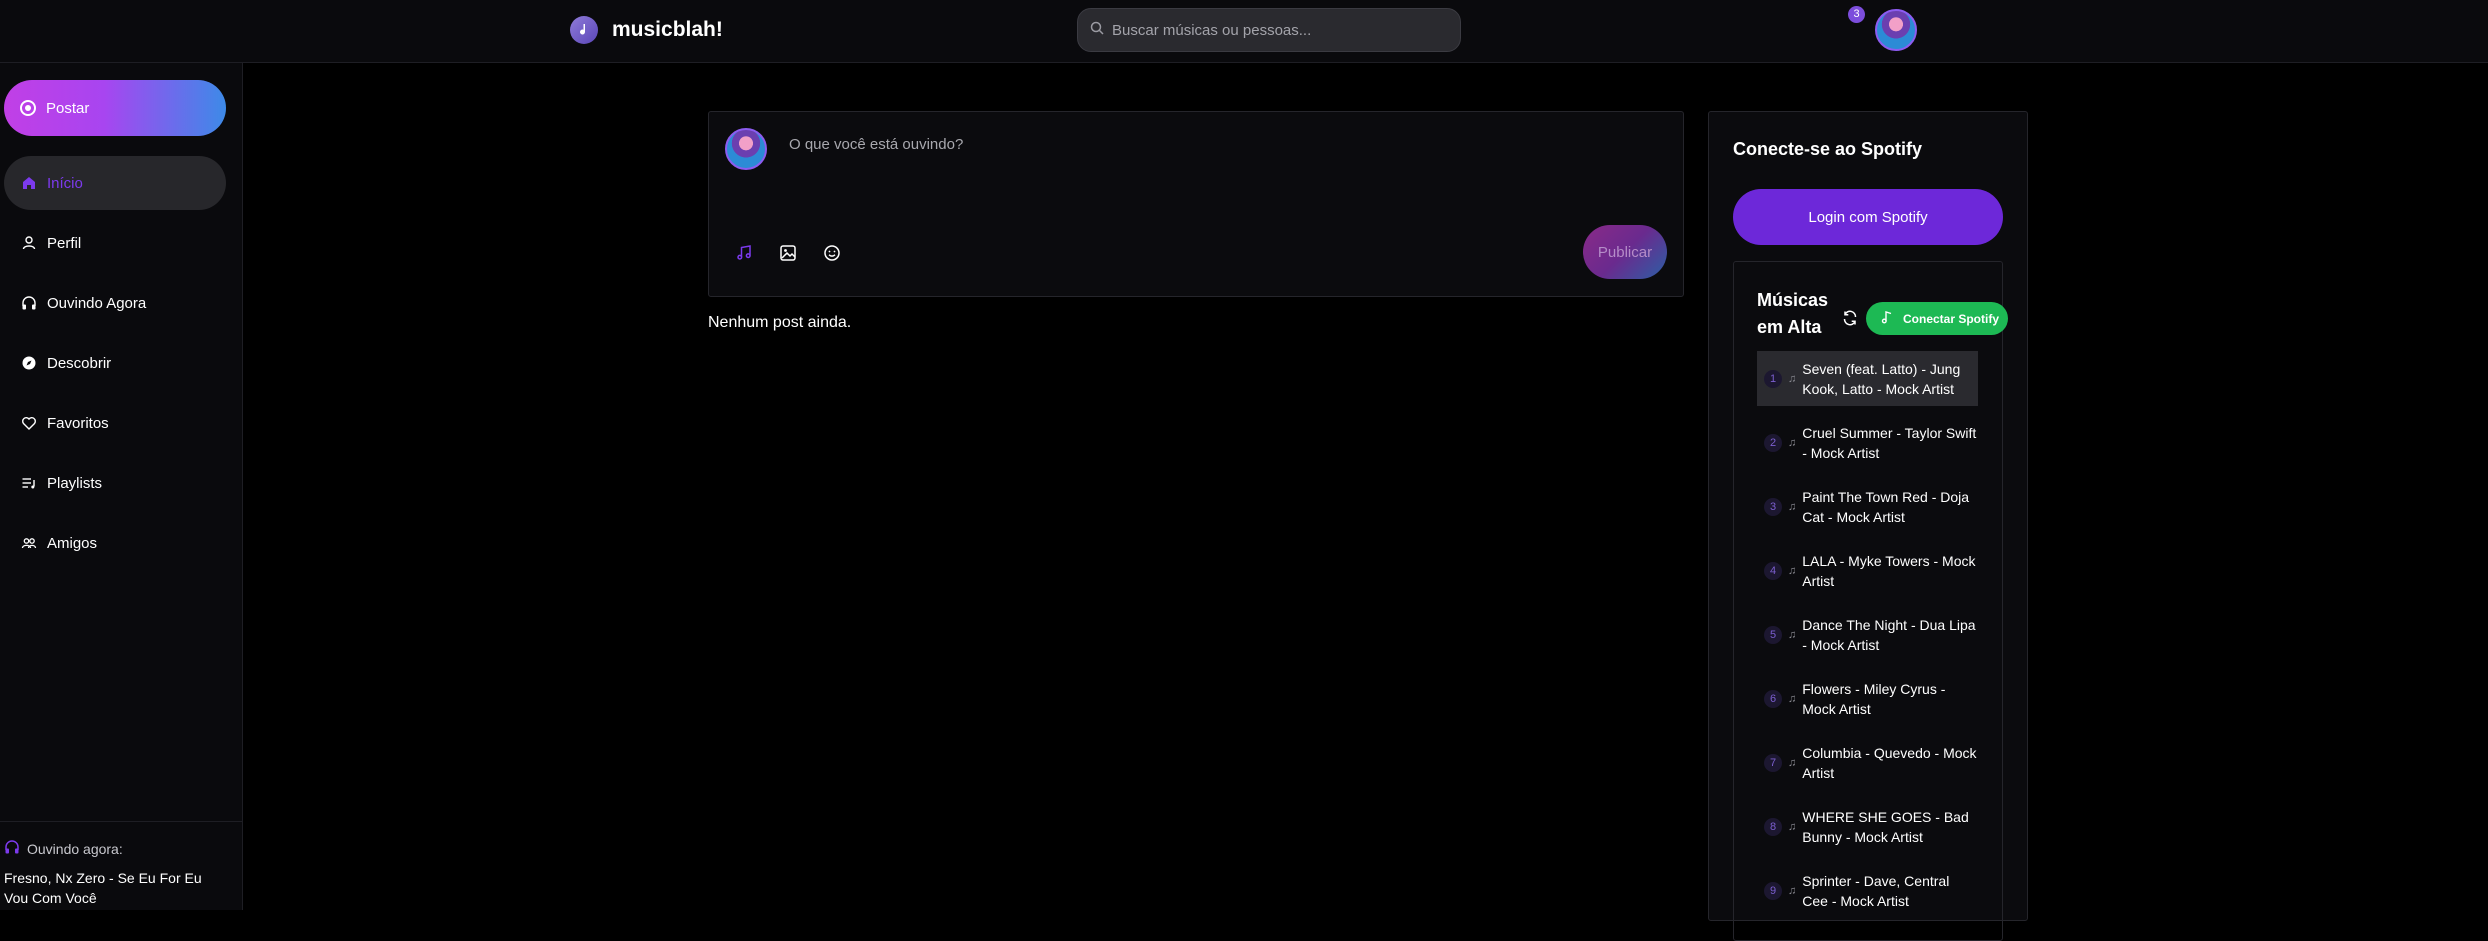 This screenshot has width=2488, height=941. I want to click on home-icon, so click(29, 183).